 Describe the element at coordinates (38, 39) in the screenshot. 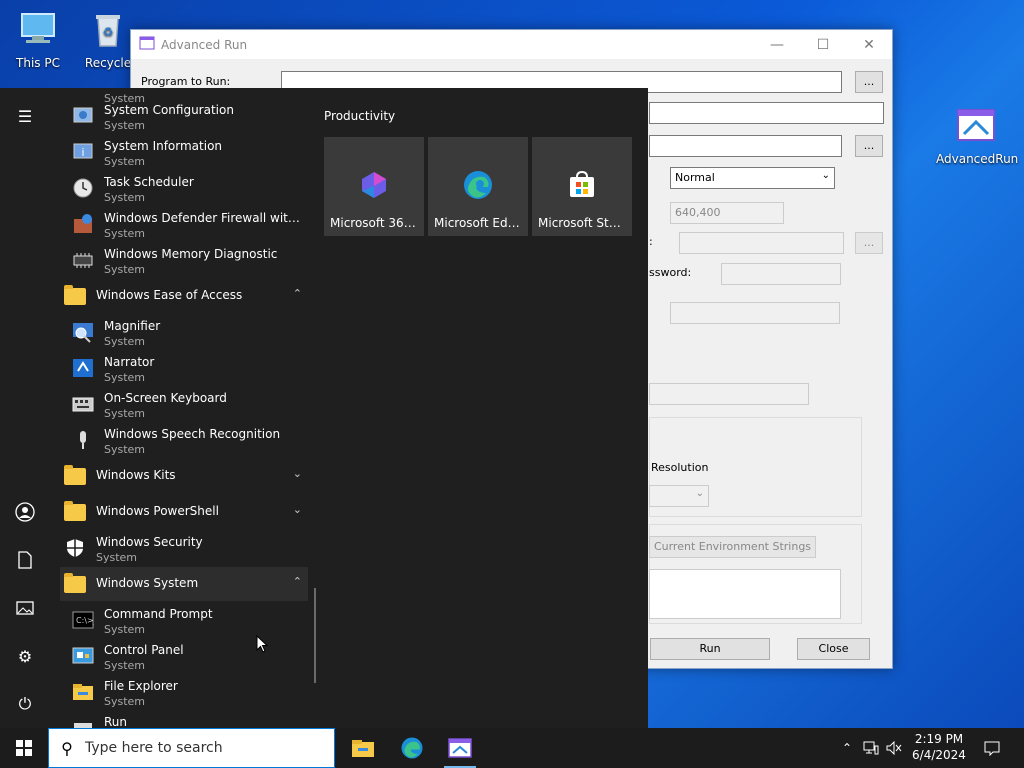

I see `desktop-icon-this-pc: This PC` at that location.